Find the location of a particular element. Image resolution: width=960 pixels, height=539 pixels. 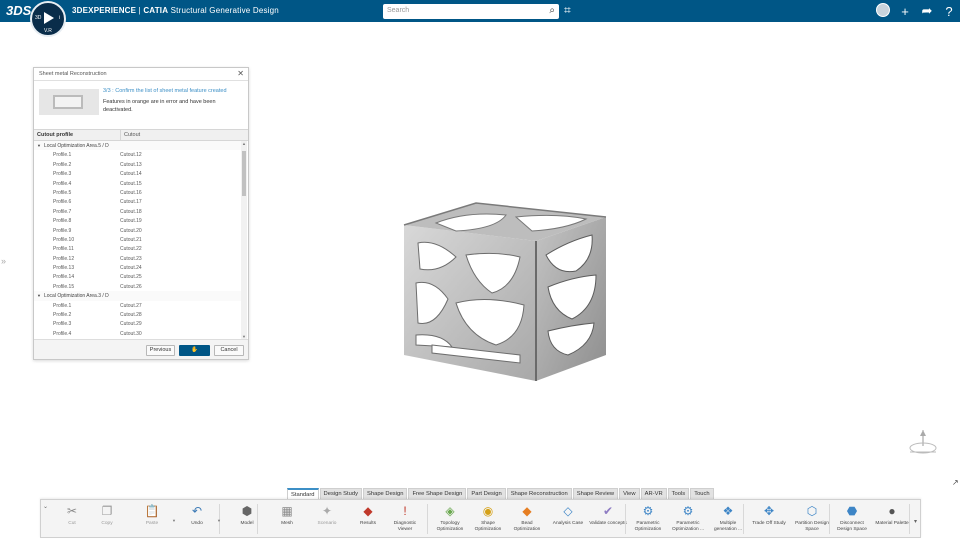

search-icon: ⌕ is located at coordinates (552, 10).